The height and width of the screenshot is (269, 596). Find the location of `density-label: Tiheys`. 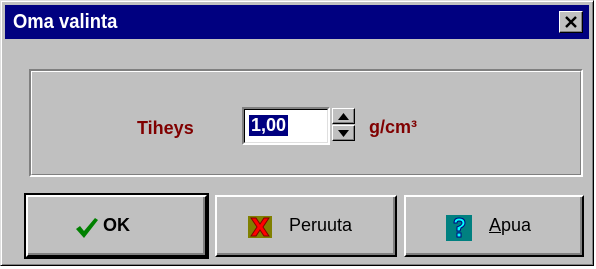

density-label: Tiheys is located at coordinates (165, 128).